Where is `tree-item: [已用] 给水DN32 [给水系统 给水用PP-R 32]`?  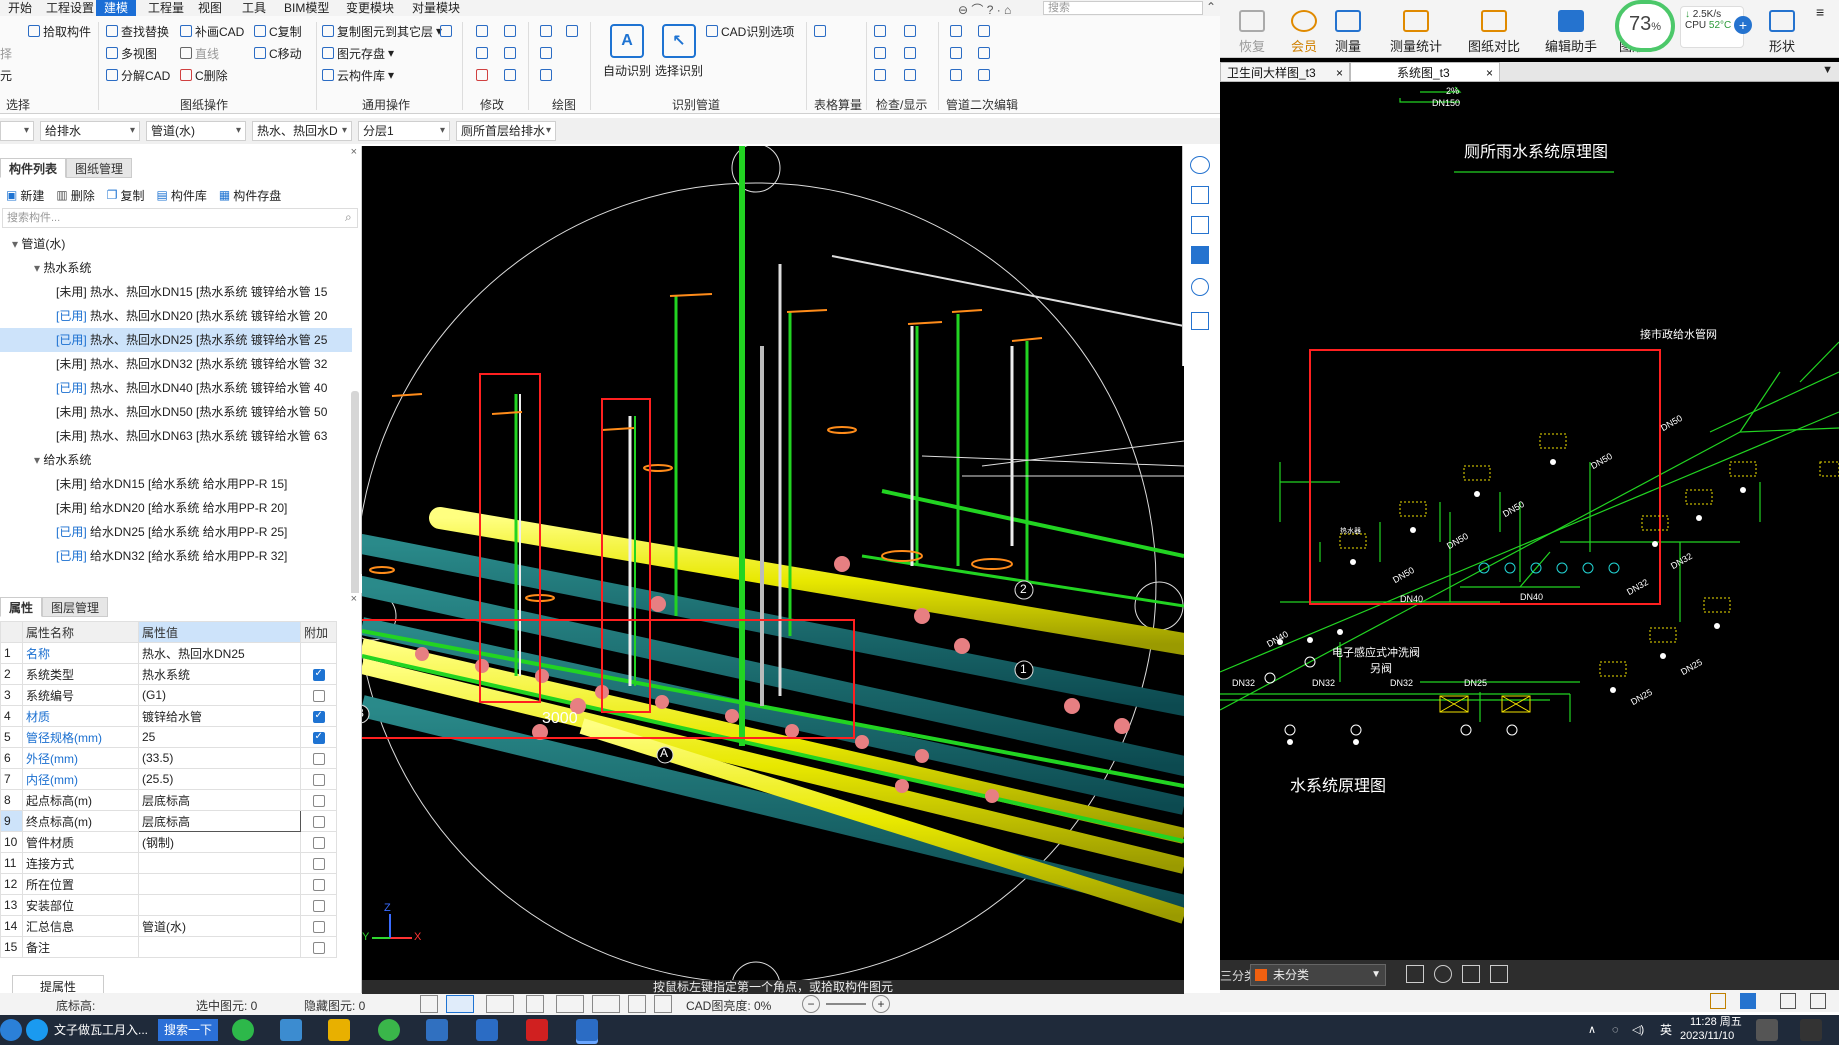 tree-item: [已用] 给水DN32 [给水系统 给水用PP-R 32] is located at coordinates (176, 556).